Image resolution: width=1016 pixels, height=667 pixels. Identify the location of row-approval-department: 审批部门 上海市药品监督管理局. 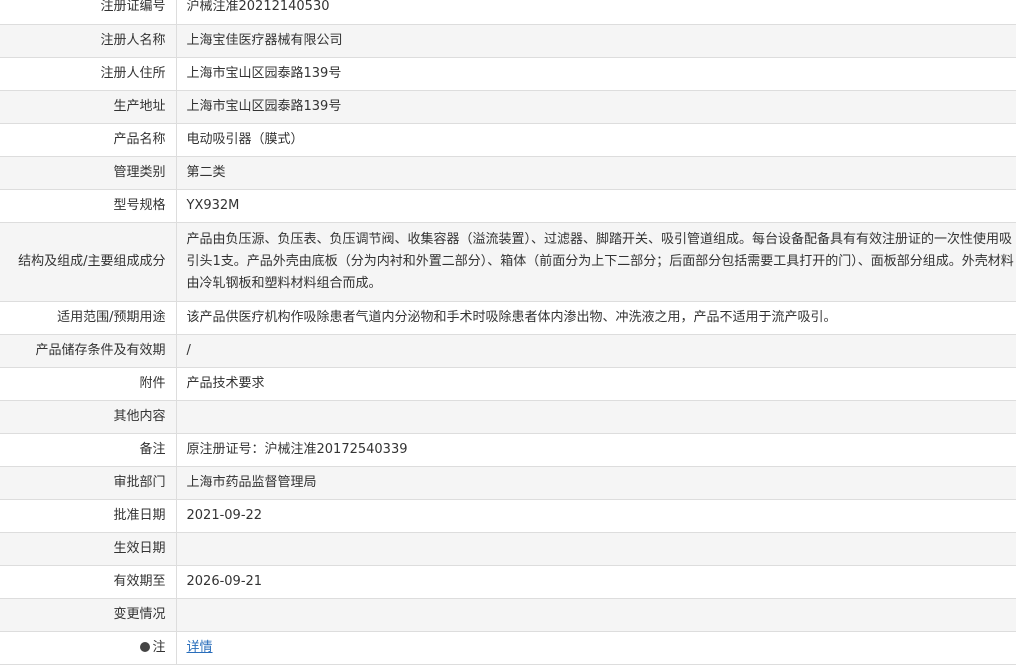
(508, 483).